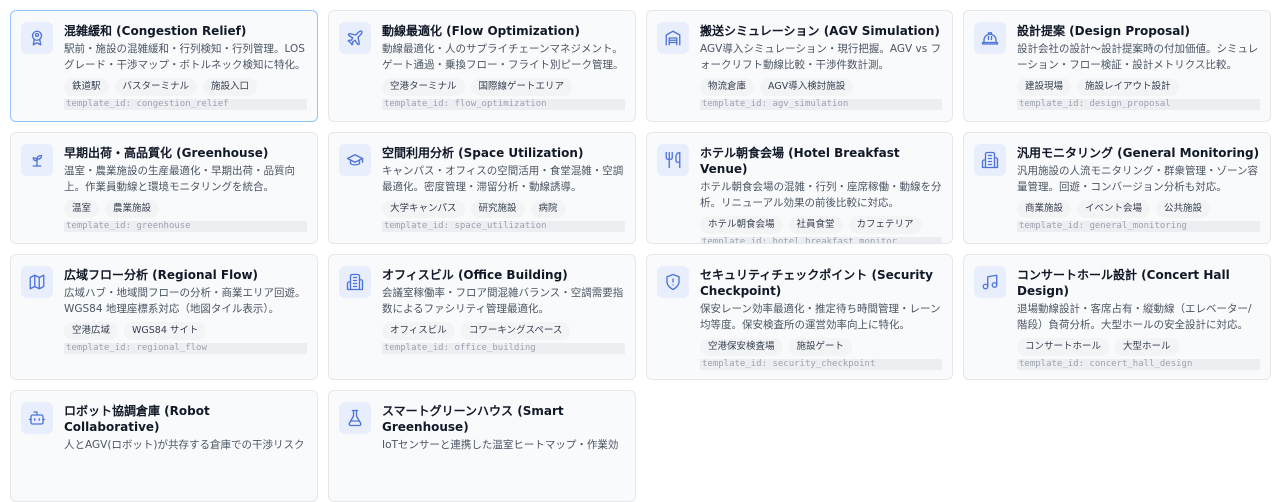 Image resolution: width=1280 pixels, height=502 pixels. I want to click on template-tag: コンサートホール, so click(1063, 347).